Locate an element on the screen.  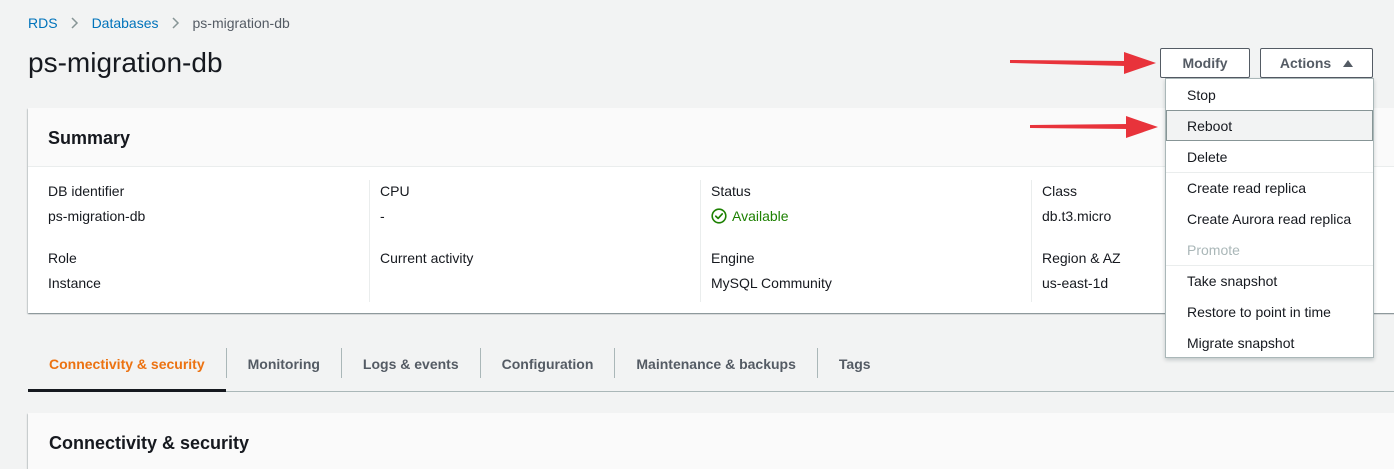
menu-item-promote: Promote is located at coordinates (1213, 249).